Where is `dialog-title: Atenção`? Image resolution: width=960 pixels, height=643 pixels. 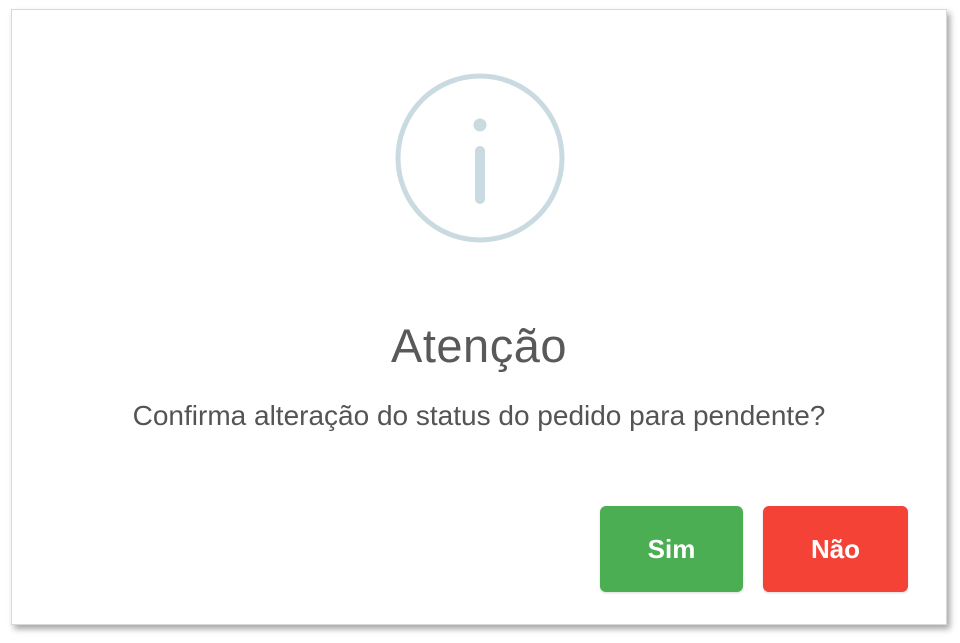 dialog-title: Atenção is located at coordinates (479, 345).